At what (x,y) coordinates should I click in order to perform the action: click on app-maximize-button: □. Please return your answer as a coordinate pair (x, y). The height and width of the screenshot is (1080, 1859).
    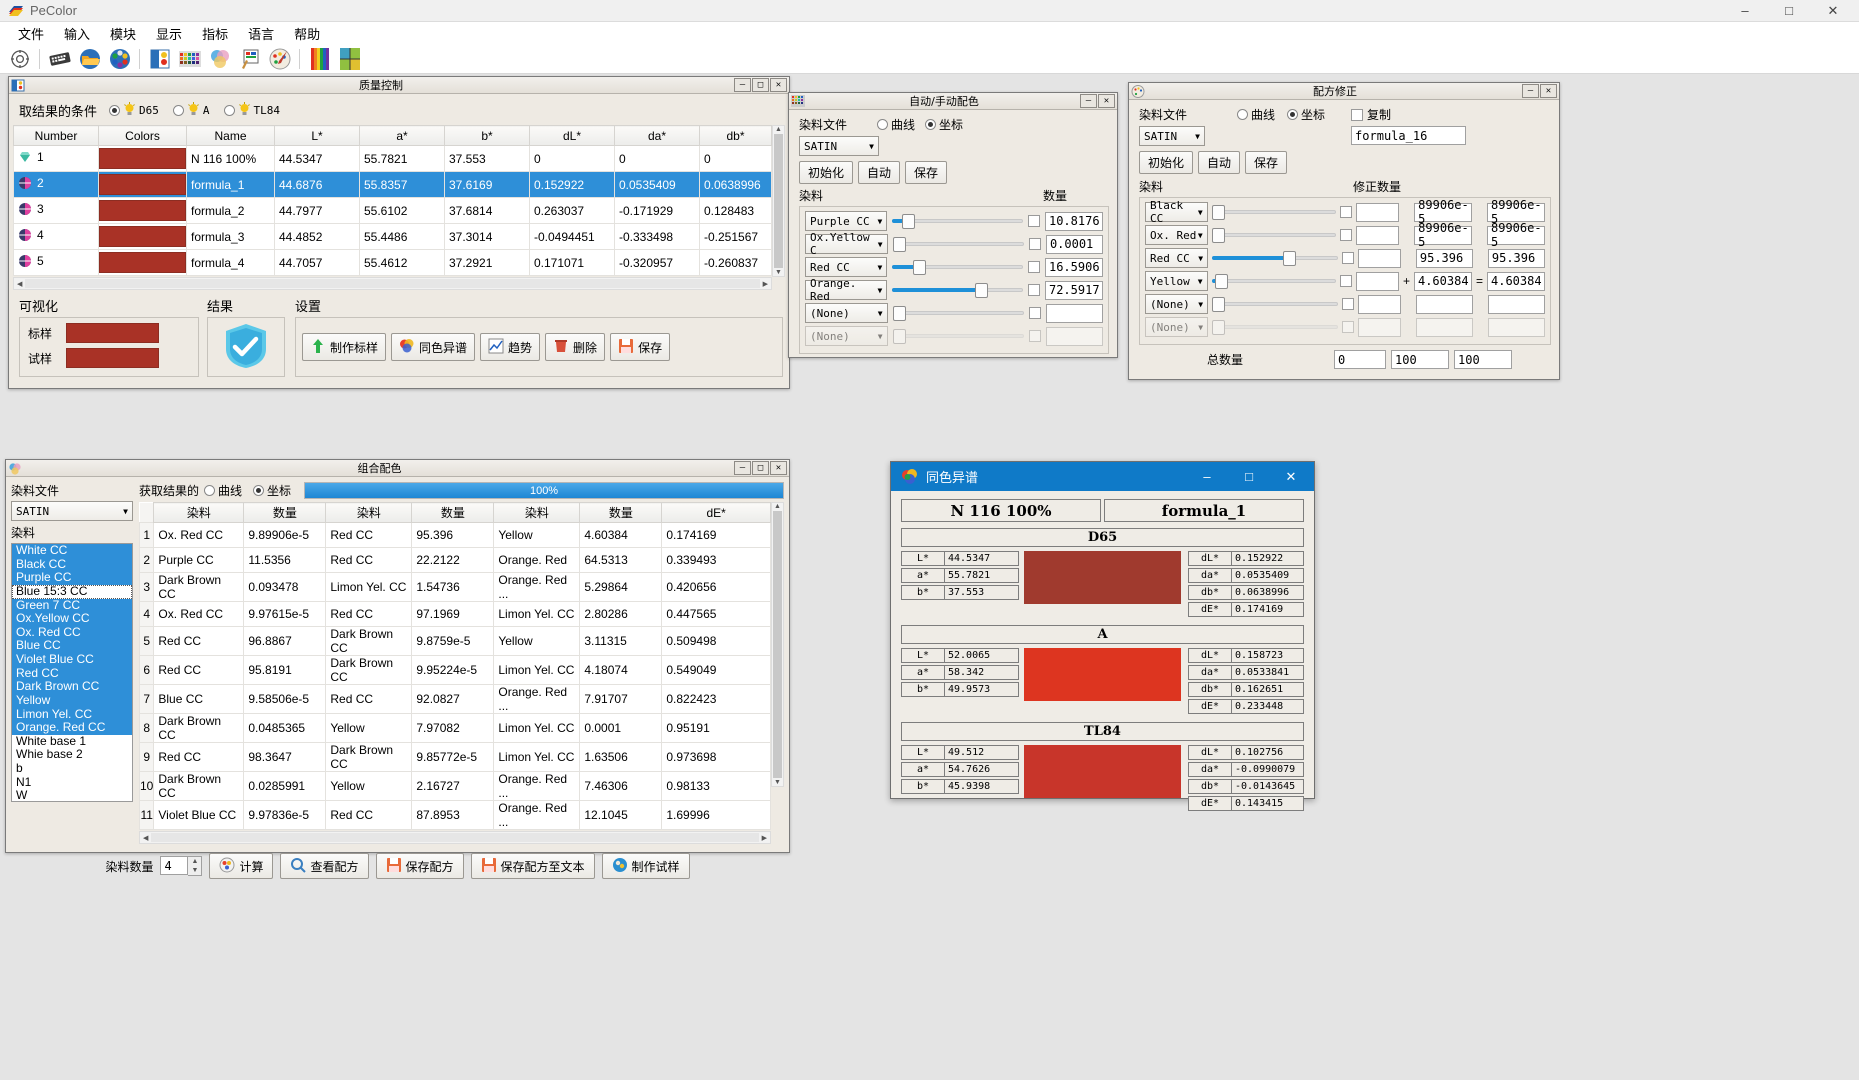
    Looking at the image, I should click on (1789, 11).